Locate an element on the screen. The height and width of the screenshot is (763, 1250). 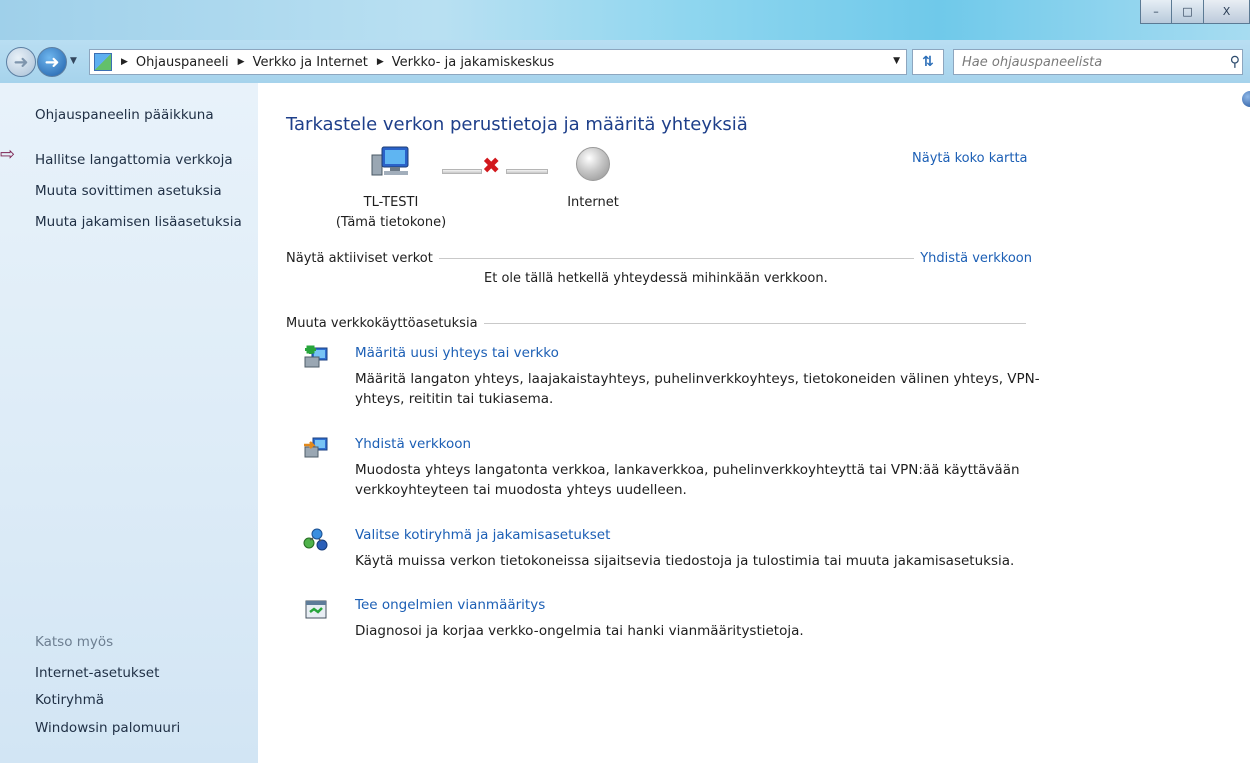
view-full-map-link: Näytä koko kartta is located at coordinates (970, 158).